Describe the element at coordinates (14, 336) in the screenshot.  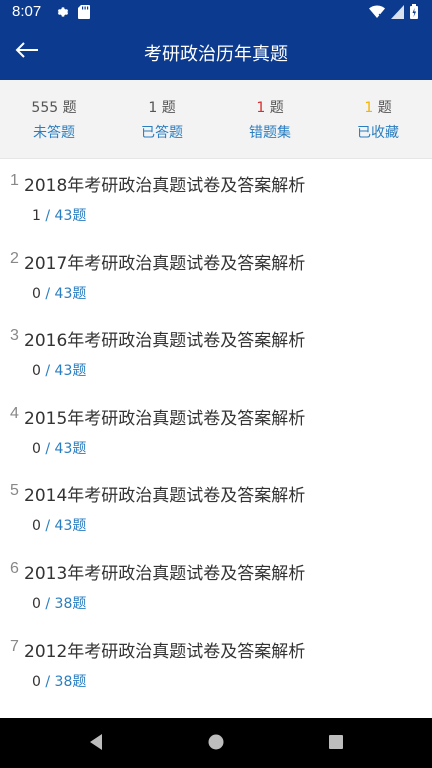
I see `item-index: 3` at that location.